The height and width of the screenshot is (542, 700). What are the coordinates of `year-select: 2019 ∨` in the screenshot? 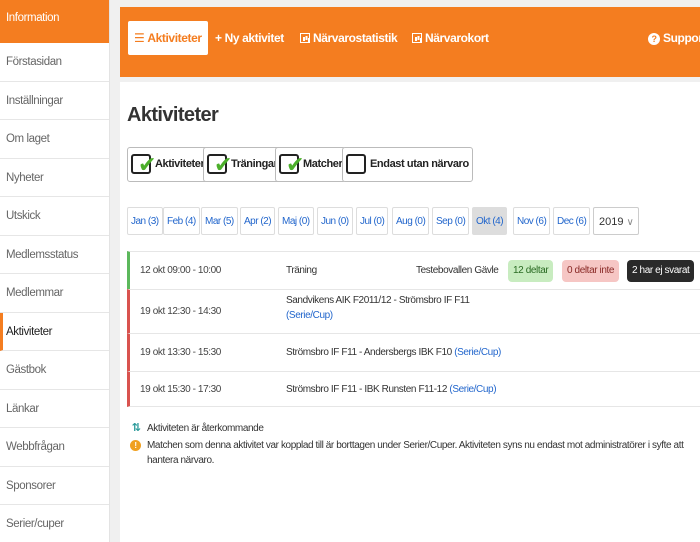 It's located at (616, 221).